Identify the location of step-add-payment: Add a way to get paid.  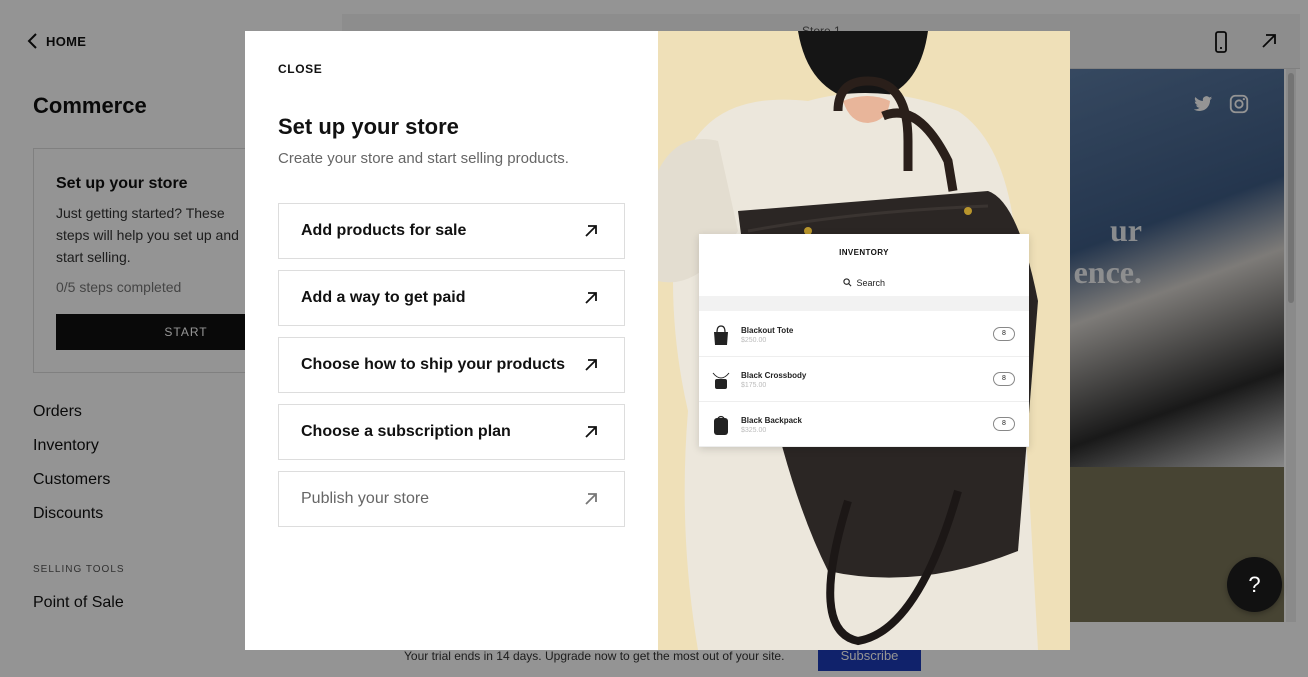
(451, 298).